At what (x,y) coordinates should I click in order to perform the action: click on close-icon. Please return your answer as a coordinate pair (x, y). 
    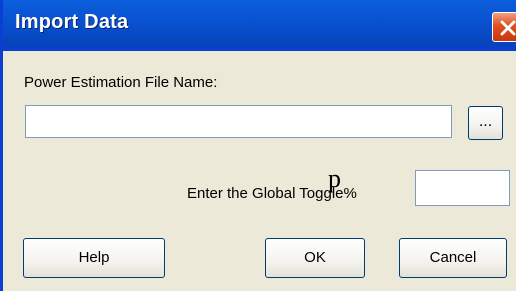
    Looking at the image, I should click on (508, 28).